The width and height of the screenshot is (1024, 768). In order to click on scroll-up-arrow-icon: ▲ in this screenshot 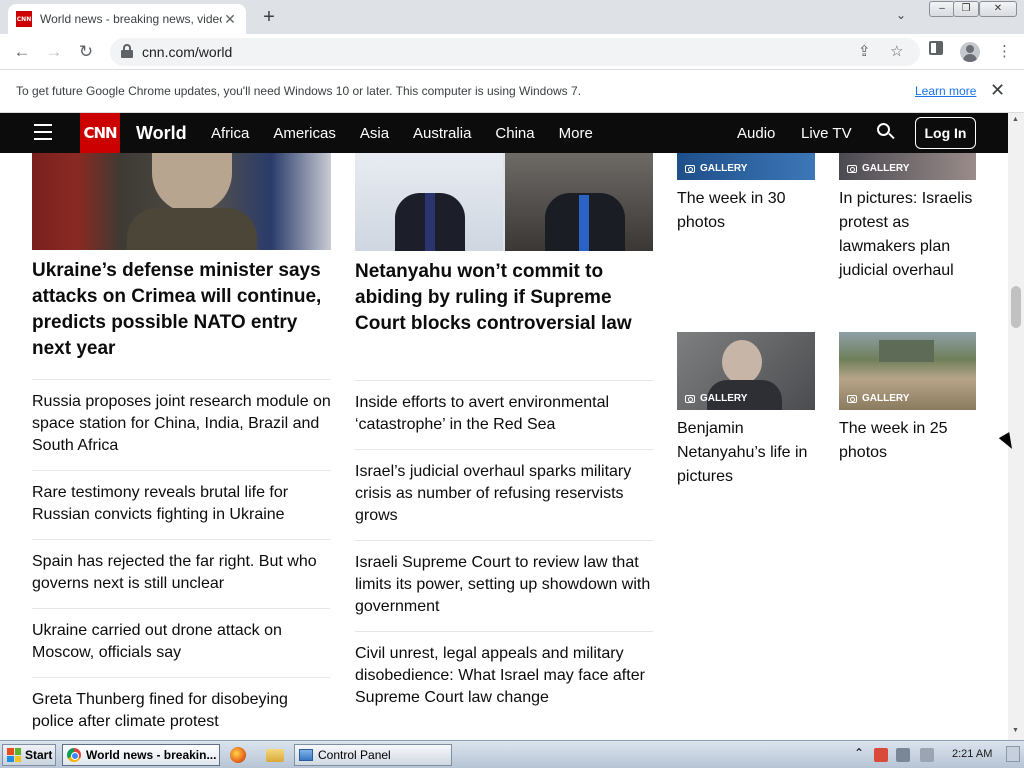, I will do `click(1015, 119)`.